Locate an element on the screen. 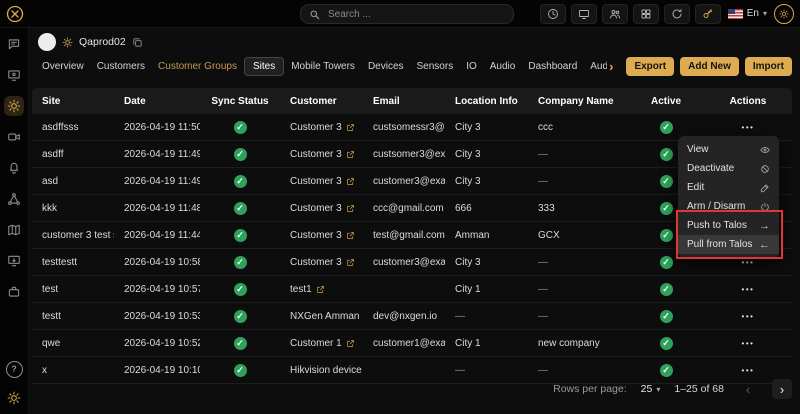 The image size is (800, 414). search-bar is located at coordinates (407, 14).